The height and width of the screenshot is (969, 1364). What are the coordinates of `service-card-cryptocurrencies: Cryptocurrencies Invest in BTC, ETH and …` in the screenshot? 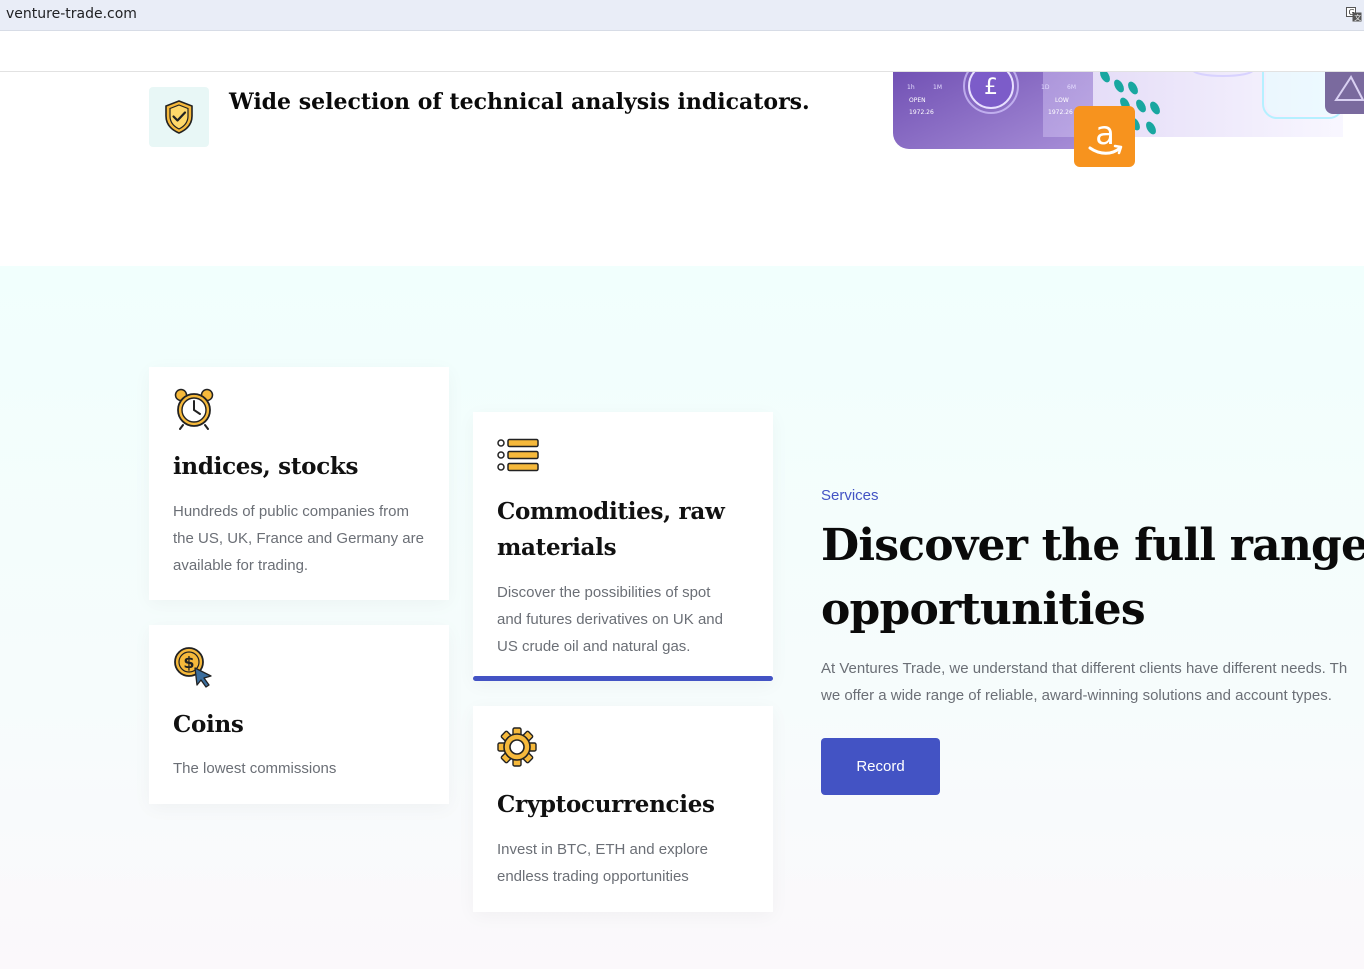 It's located at (623, 809).